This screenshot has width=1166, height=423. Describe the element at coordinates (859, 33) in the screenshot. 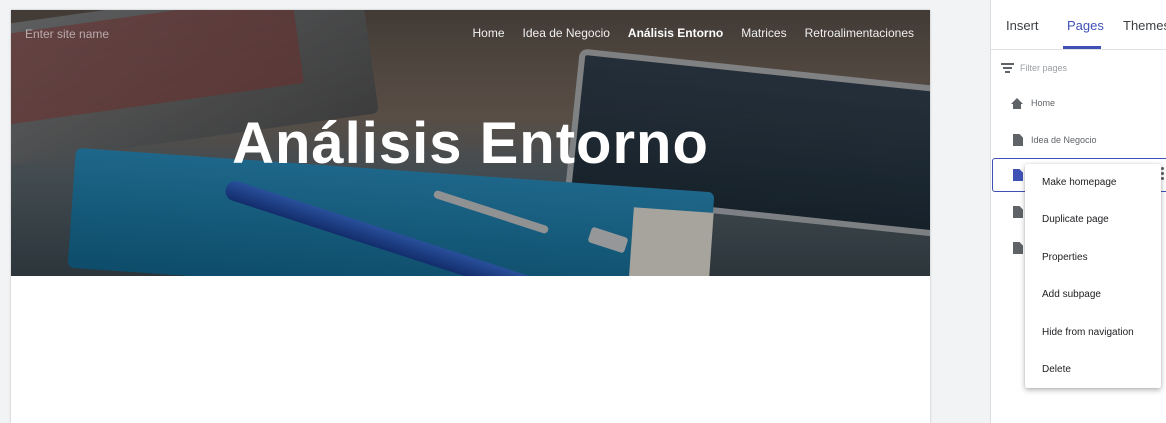

I see `nav-item-retroalimentaciones: Retroalimentaciones` at that location.